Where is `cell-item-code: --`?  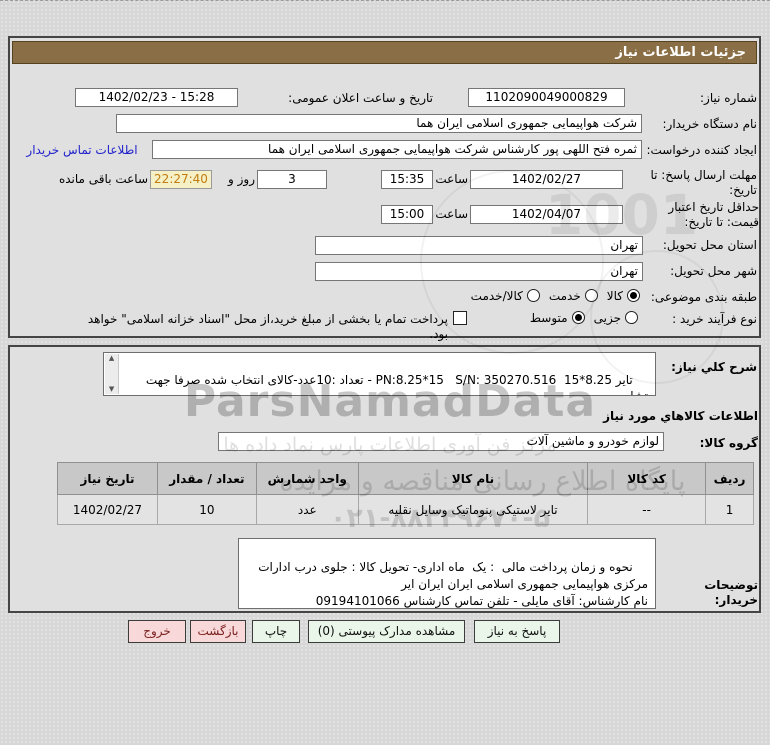
cell-item-code: -- is located at coordinates (647, 509).